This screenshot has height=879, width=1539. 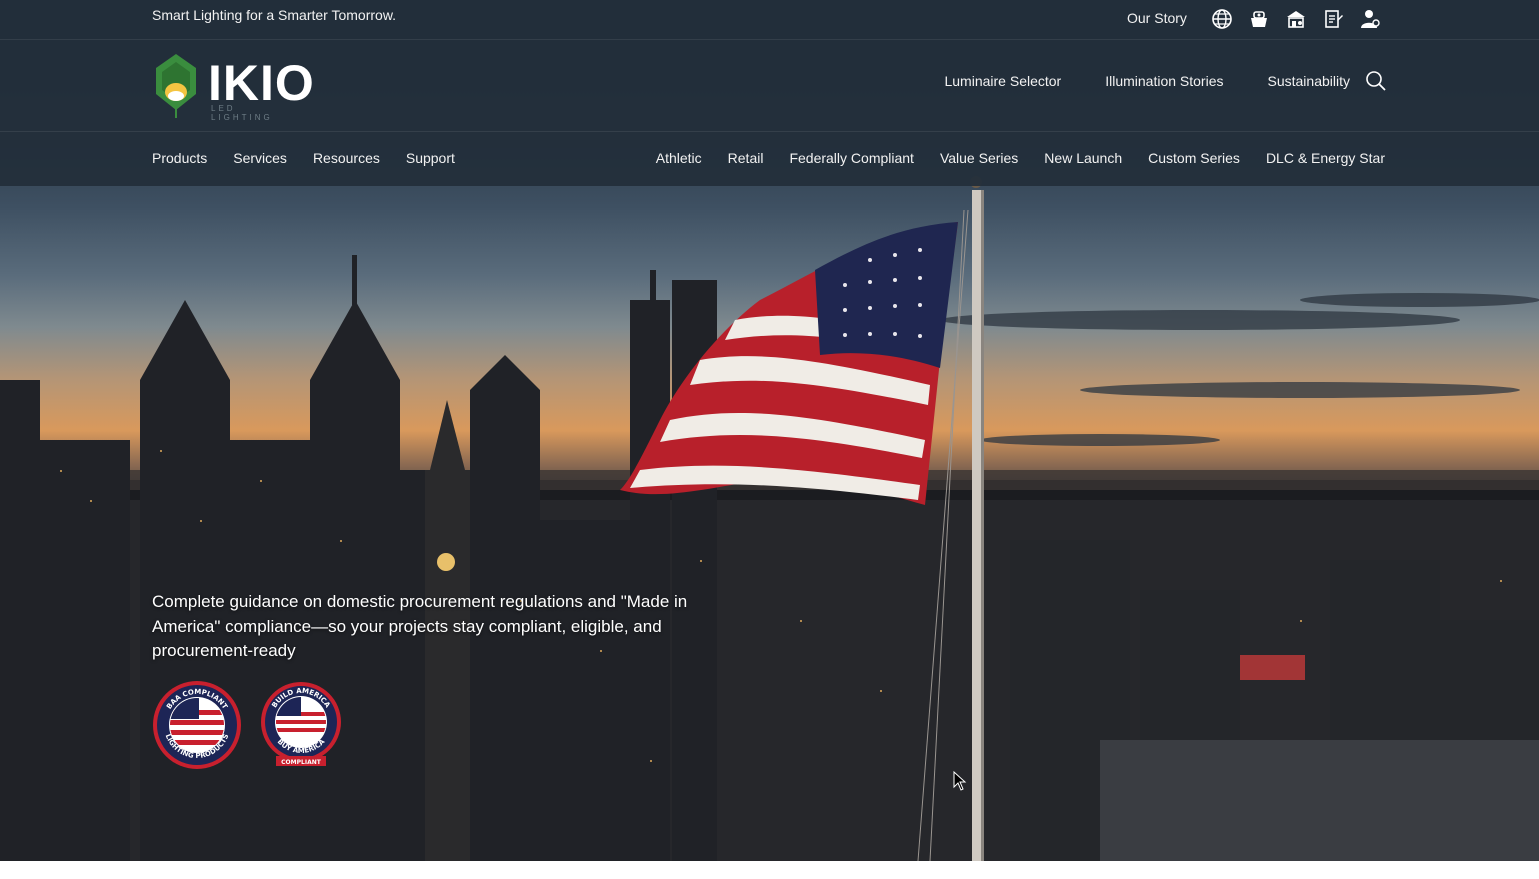 I want to click on nav-value-series: Value Series, so click(x=979, y=158).